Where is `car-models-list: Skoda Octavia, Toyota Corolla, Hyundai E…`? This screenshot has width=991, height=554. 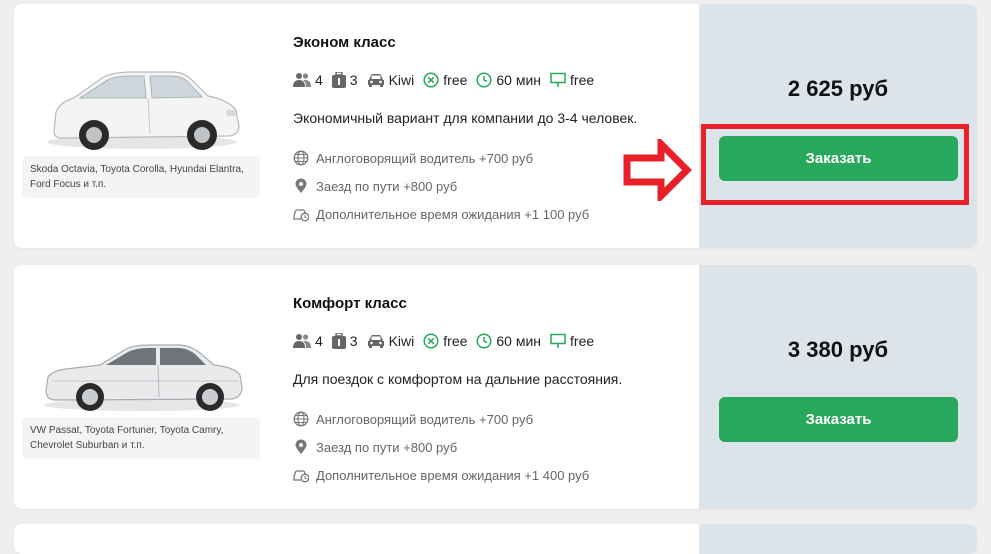 car-models-list: Skoda Octavia, Toyota Corolla, Hyundai E… is located at coordinates (141, 177).